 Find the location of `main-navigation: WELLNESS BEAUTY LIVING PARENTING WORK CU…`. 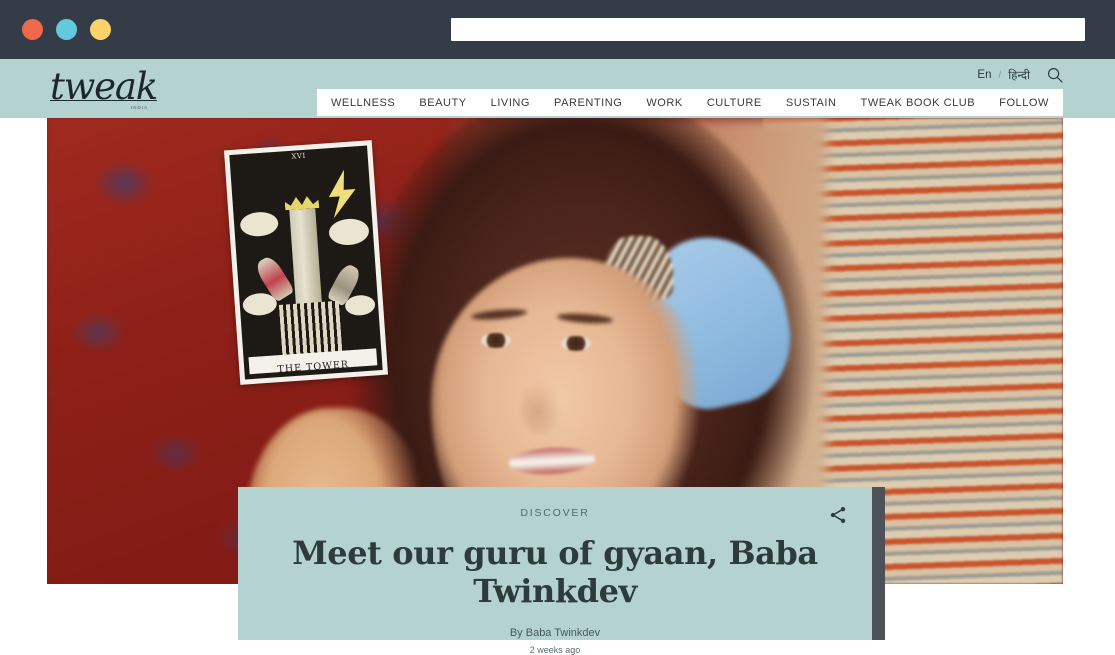

main-navigation: WELLNESS BEAUTY LIVING PARENTING WORK CU… is located at coordinates (690, 102).